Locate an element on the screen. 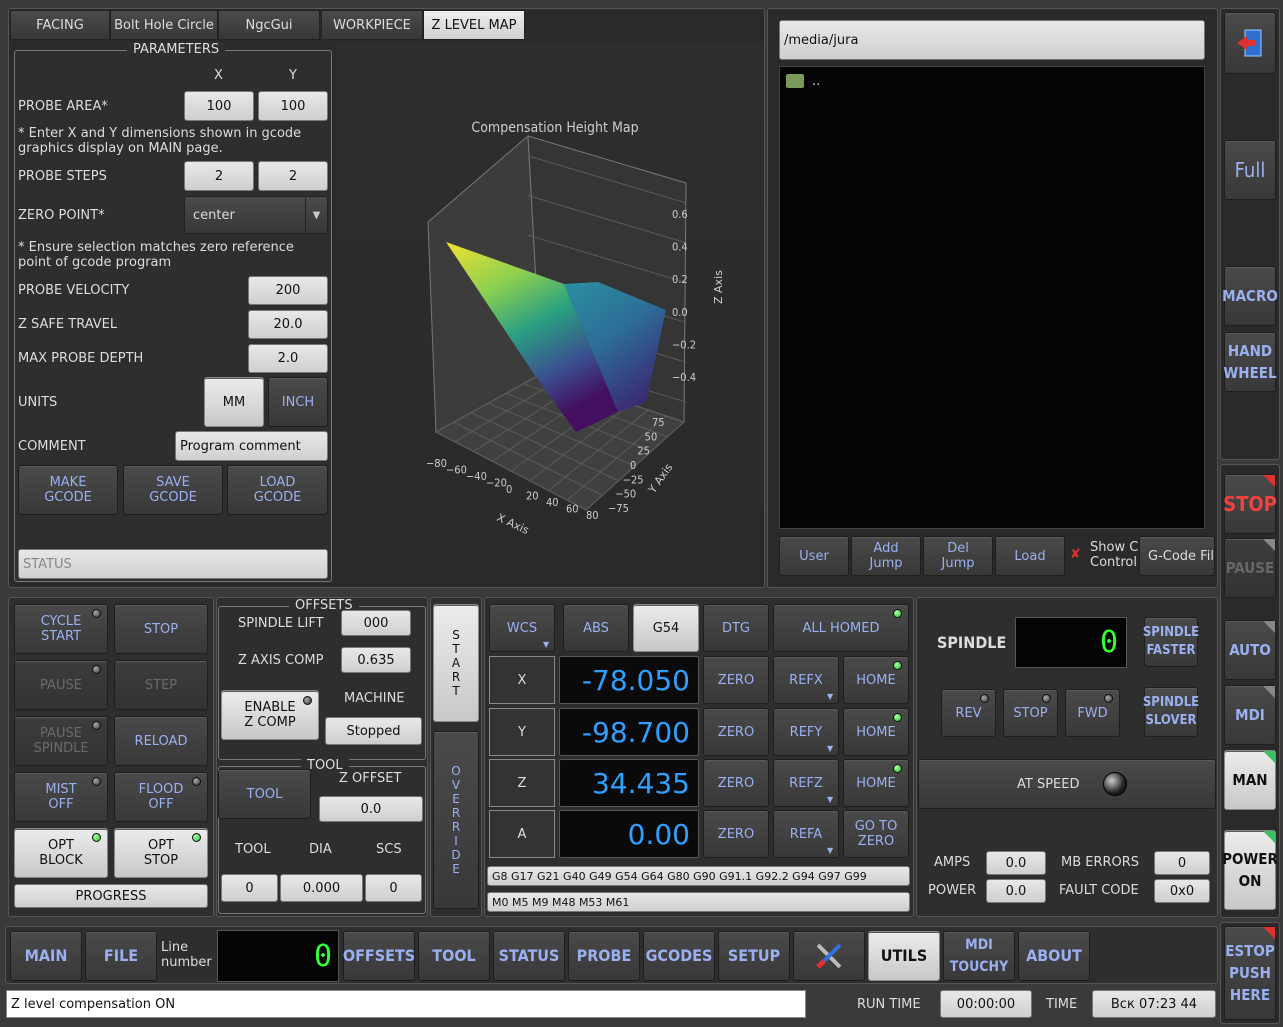 This screenshot has height=1027, width=1283. probe-area-x-input: 100 is located at coordinates (219, 106).